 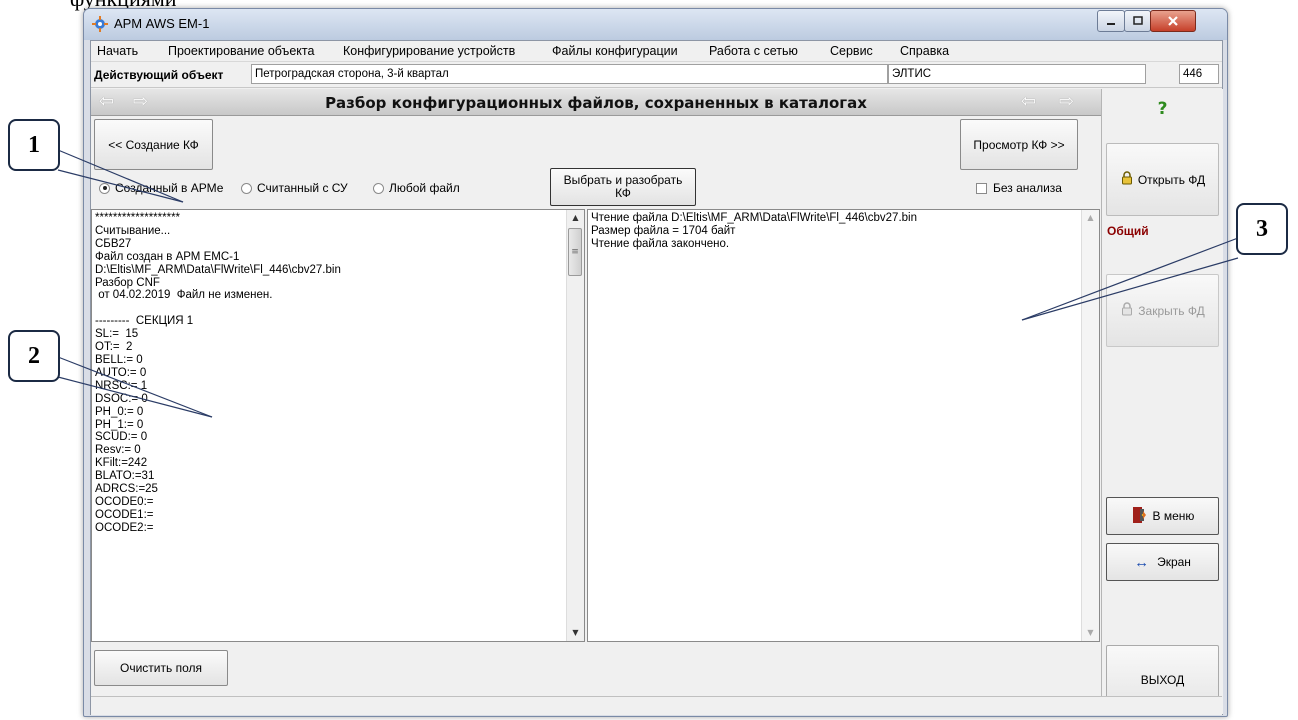 What do you see at coordinates (34, 145) in the screenshot?
I see `callout-1: 1` at bounding box center [34, 145].